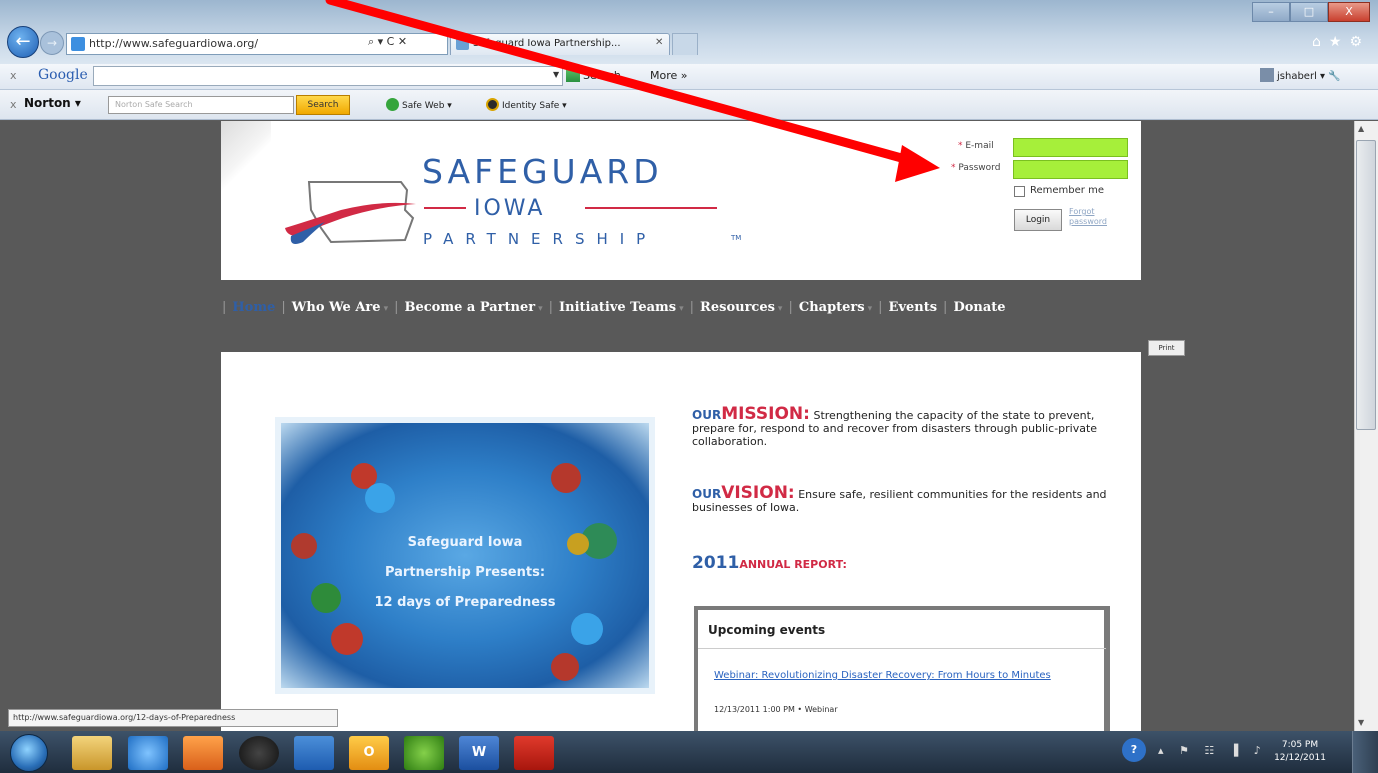  I want to click on tab-close-icon: ✕, so click(659, 42).